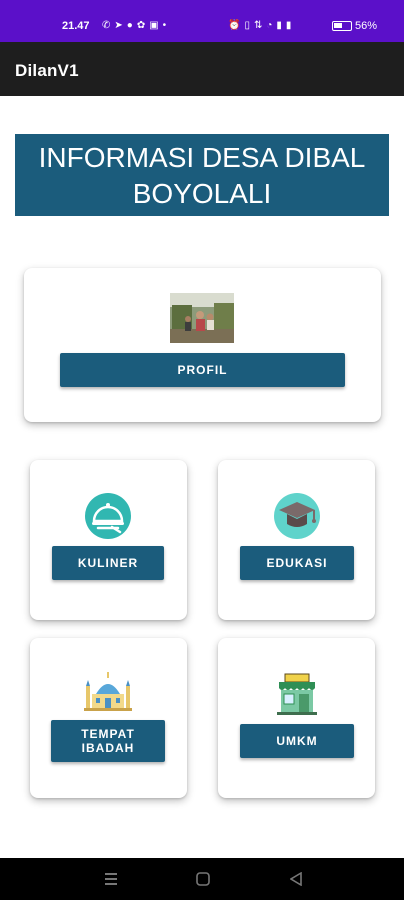 The image size is (404, 900). Describe the element at coordinates (234, 25) in the screenshot. I see `alarm-icon: ⏰` at that location.